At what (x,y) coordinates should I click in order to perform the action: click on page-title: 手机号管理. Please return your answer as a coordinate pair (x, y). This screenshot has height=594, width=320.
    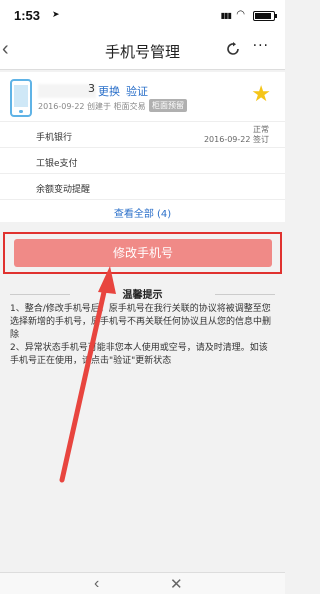
    Looking at the image, I should click on (142, 52).